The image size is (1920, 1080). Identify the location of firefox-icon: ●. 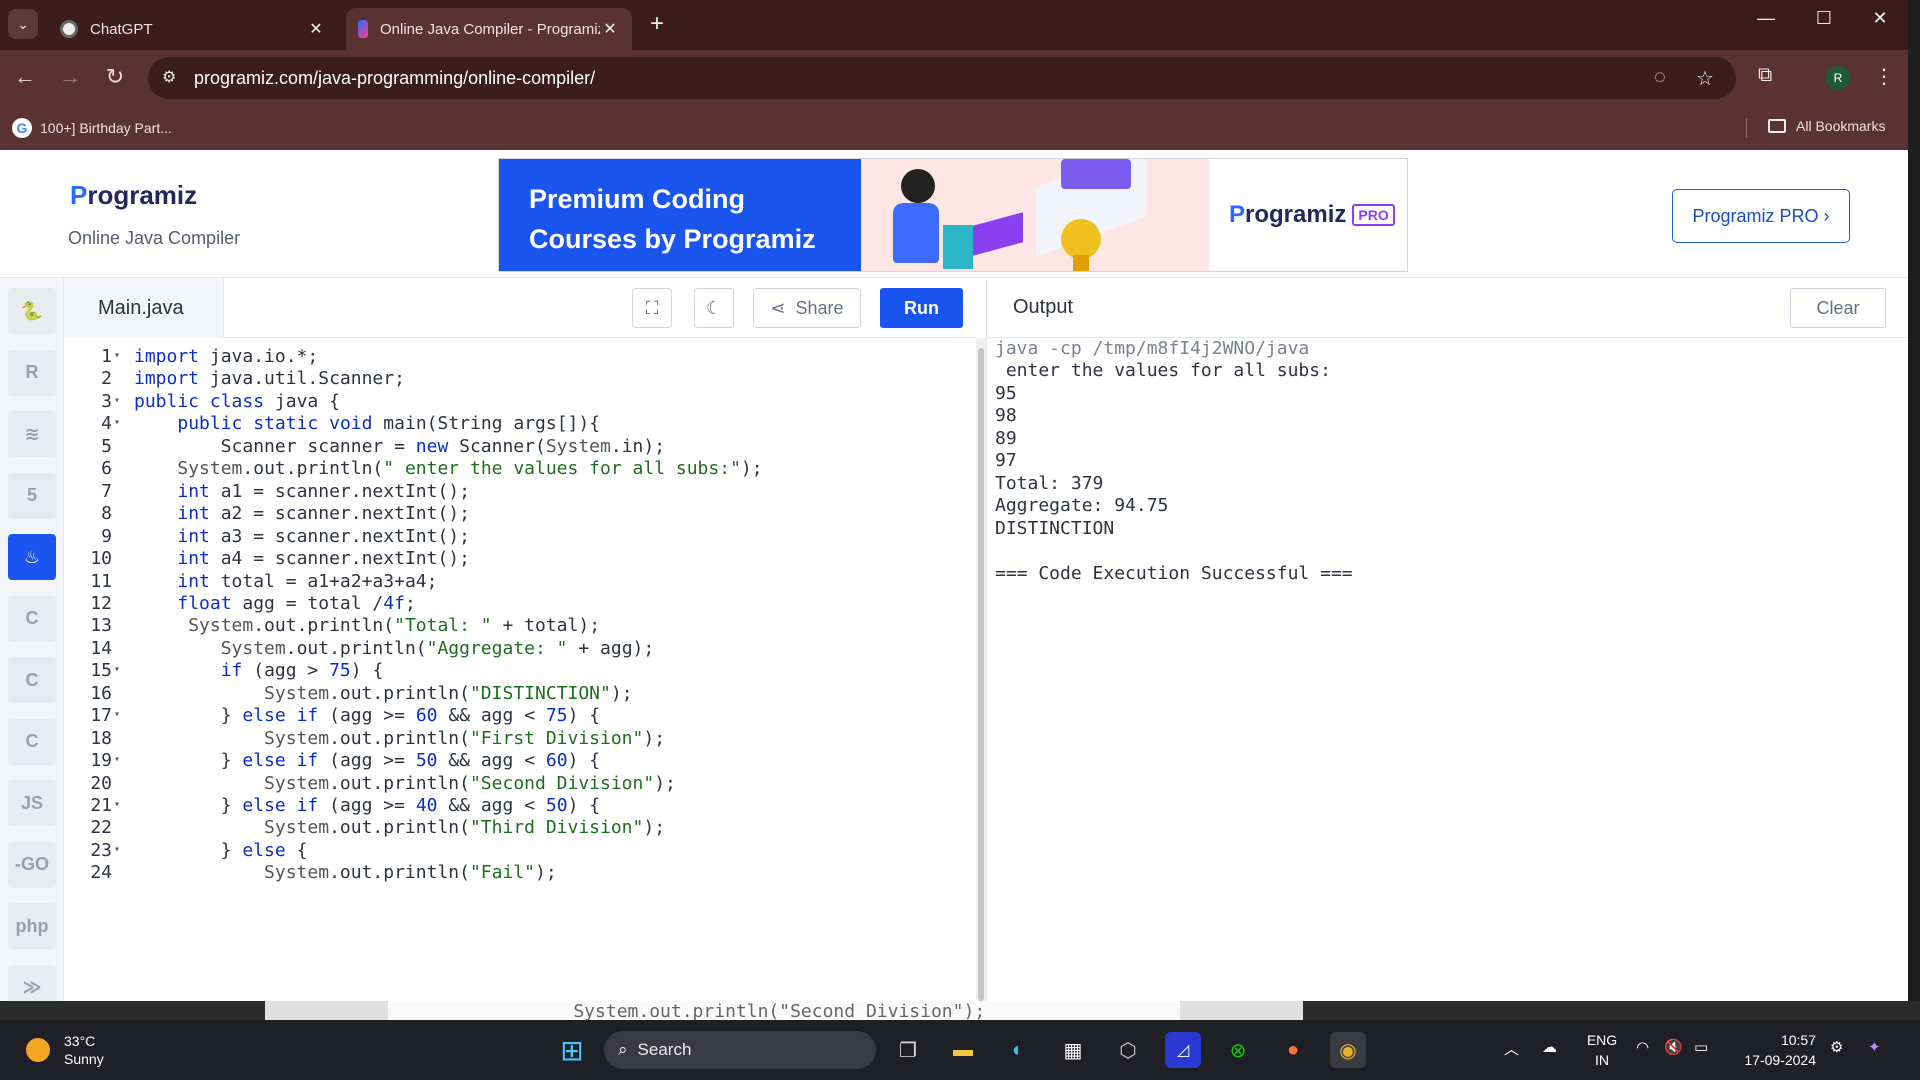
(1293, 1050).